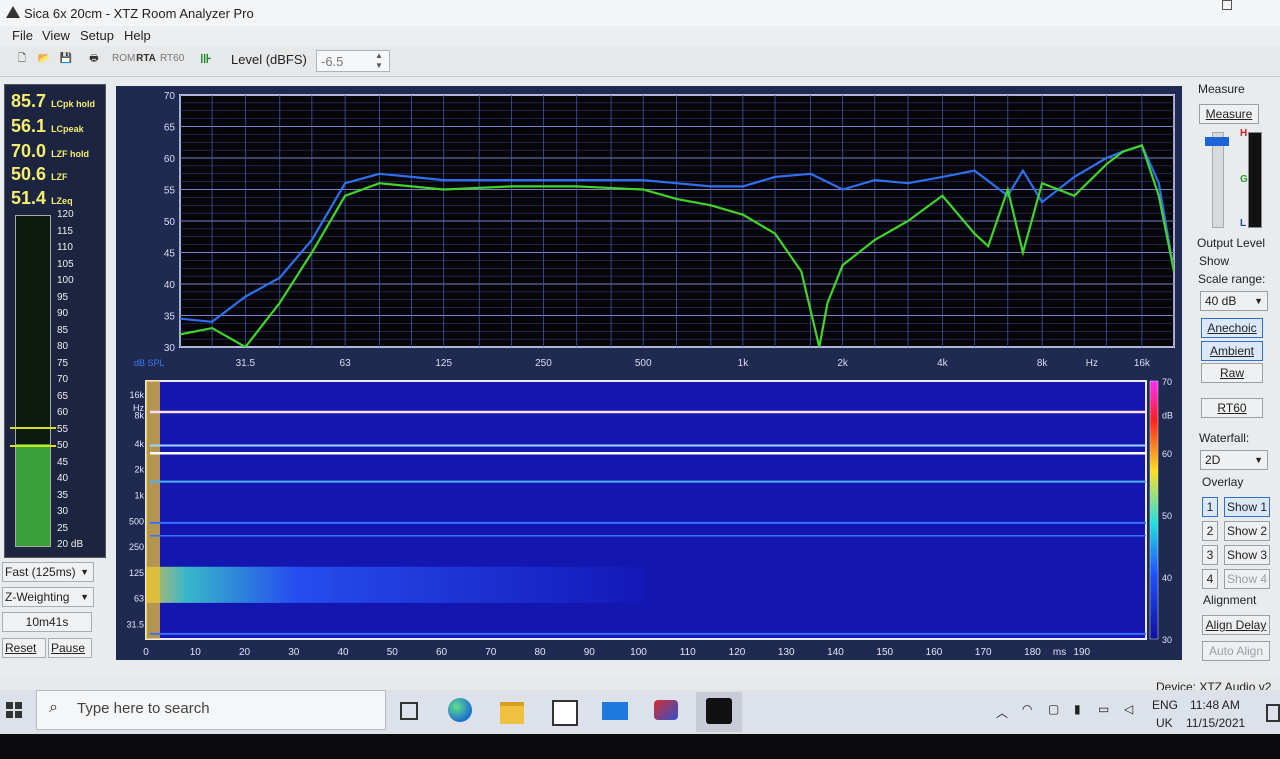  Describe the element at coordinates (1236, 625) in the screenshot. I see `align-delay-button: Align Delay` at that location.